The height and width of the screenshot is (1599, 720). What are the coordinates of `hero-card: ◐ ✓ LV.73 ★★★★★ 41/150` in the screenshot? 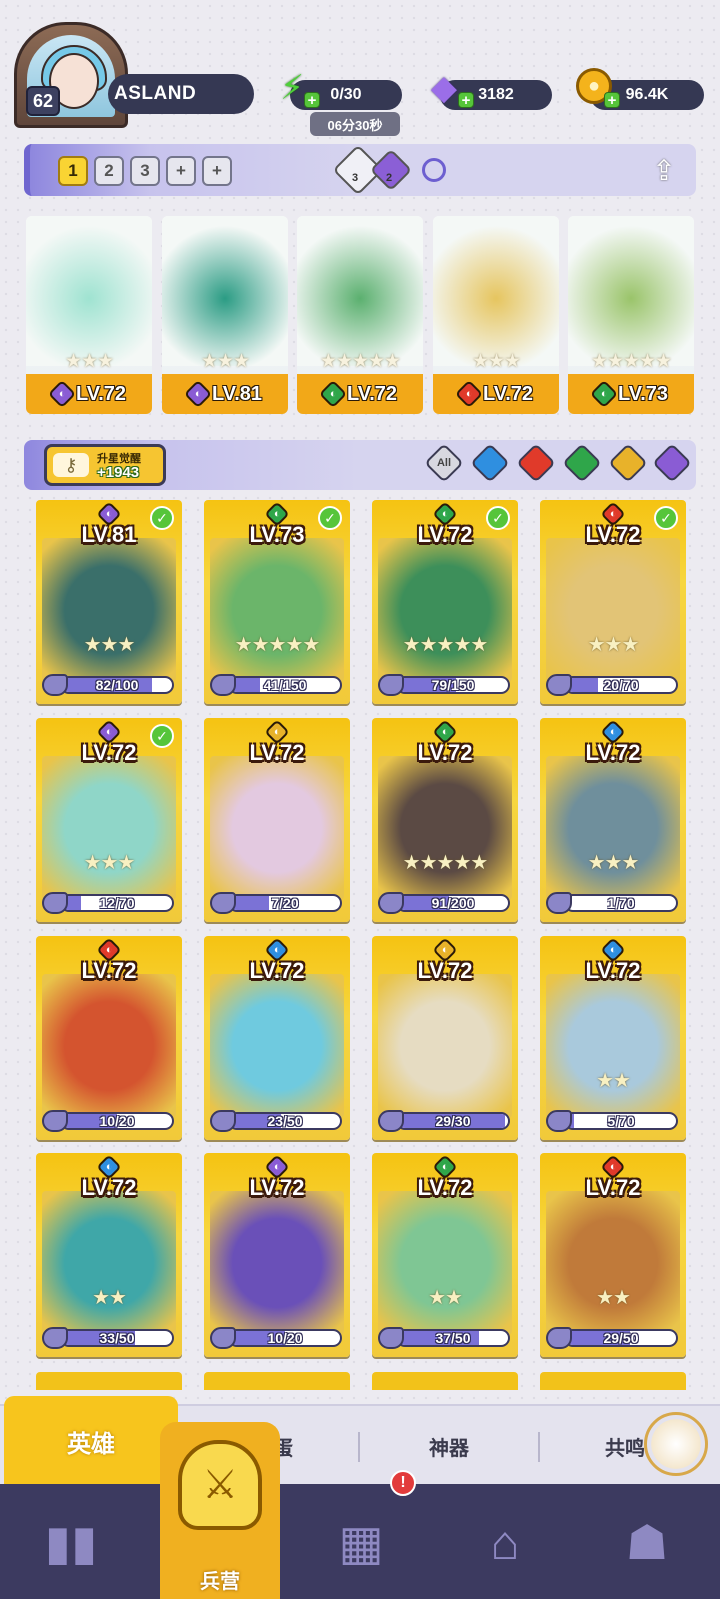 It's located at (277, 602).